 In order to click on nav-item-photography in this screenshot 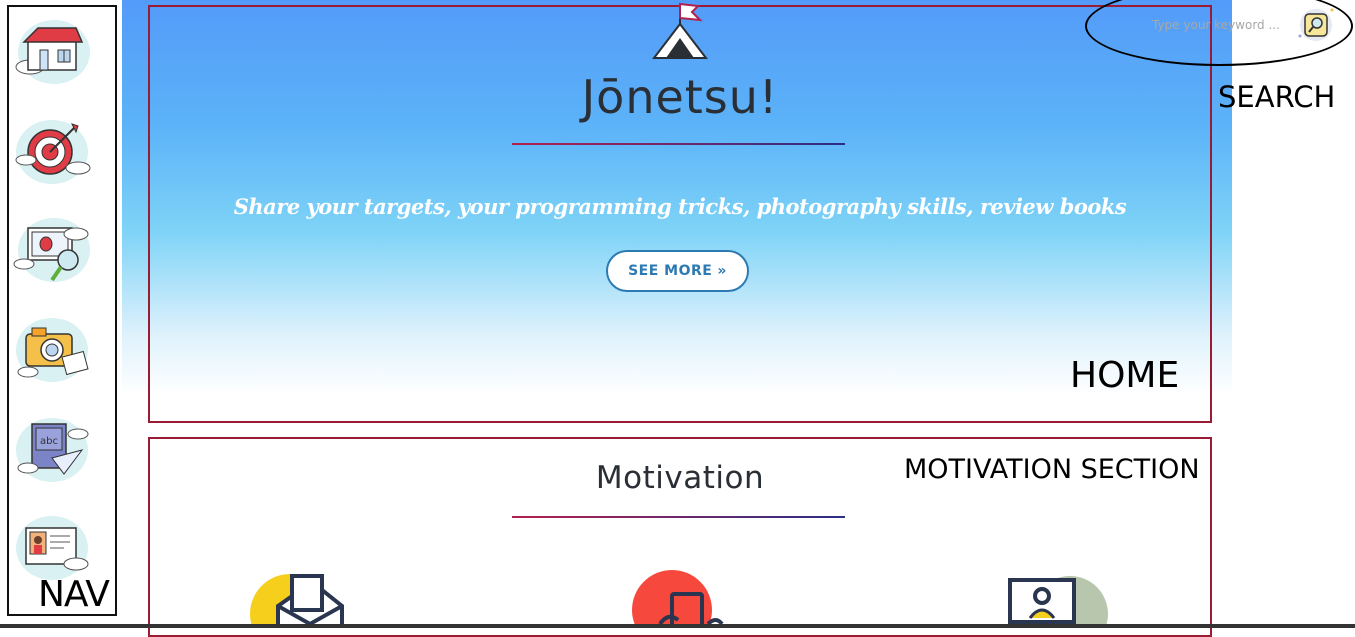, I will do `click(52, 350)`.